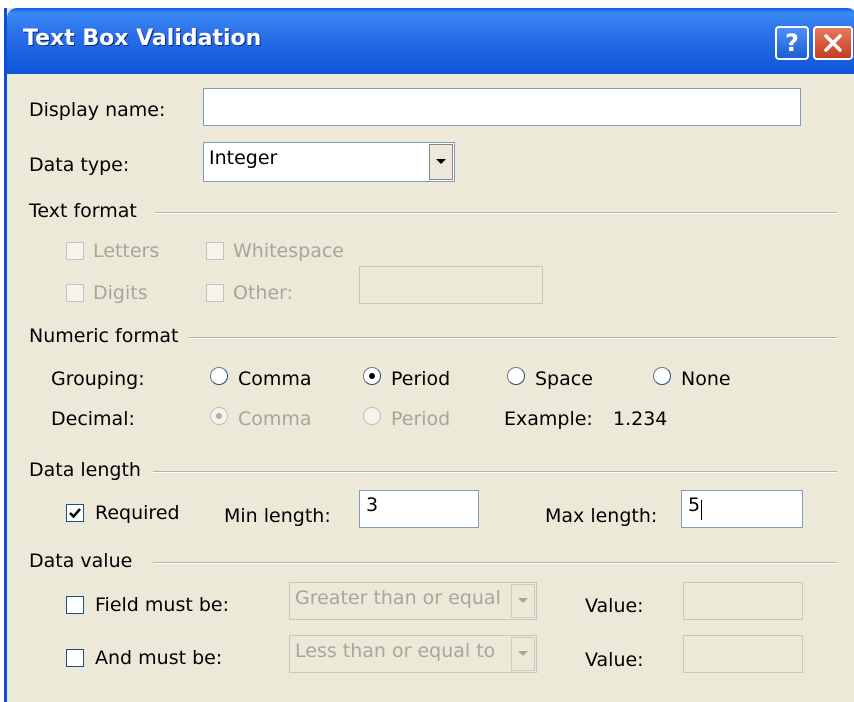  What do you see at coordinates (743, 601) in the screenshot?
I see `field-value-input` at bounding box center [743, 601].